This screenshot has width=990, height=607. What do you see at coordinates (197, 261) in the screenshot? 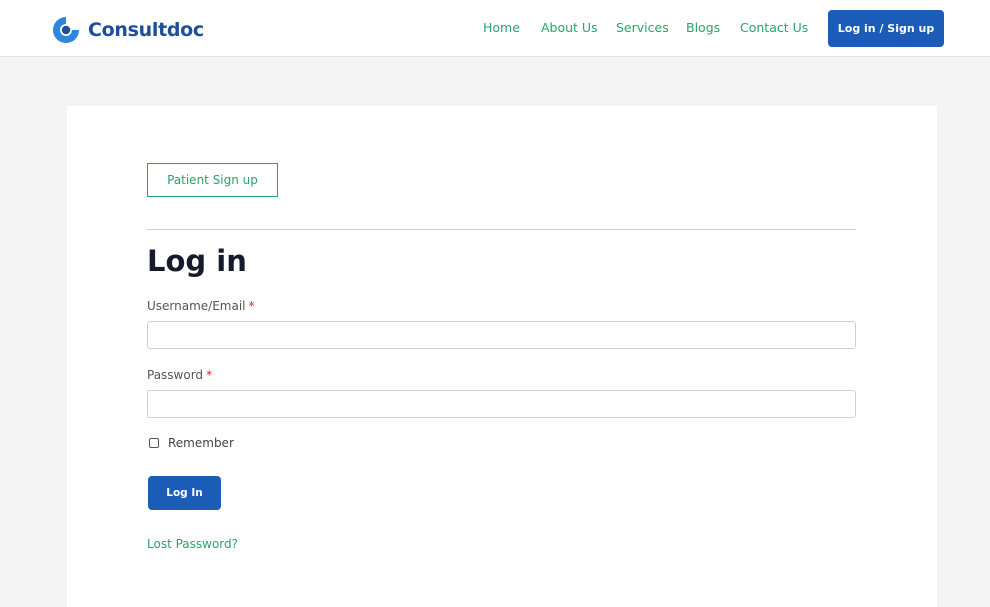
I see `page-title: Log in` at bounding box center [197, 261].